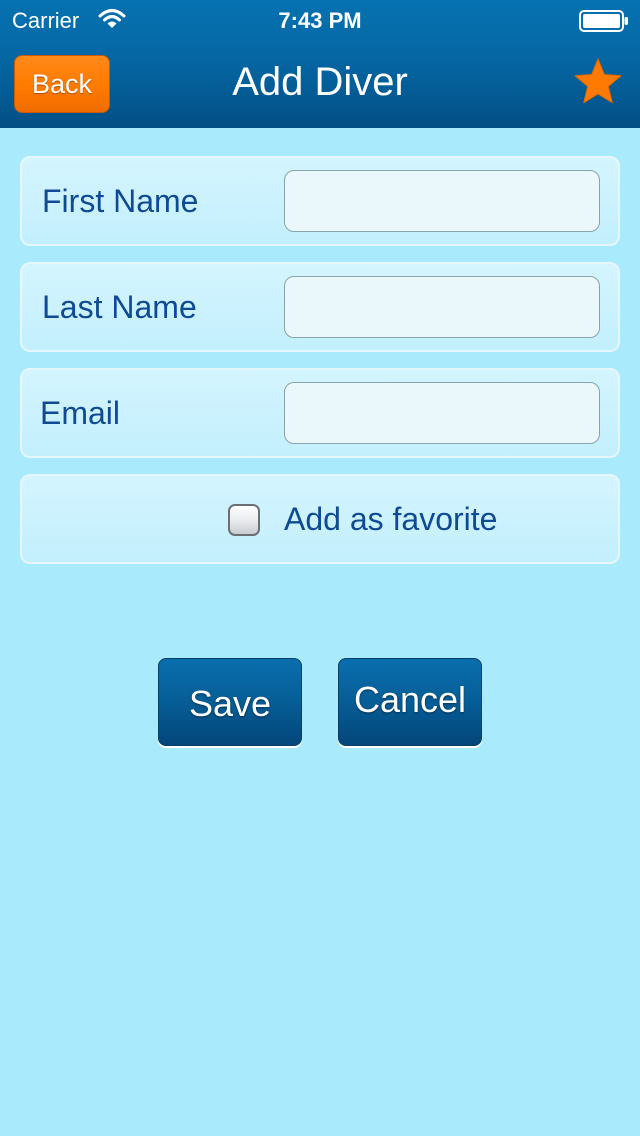  I want to click on page-title: Add Diver, so click(320, 82).